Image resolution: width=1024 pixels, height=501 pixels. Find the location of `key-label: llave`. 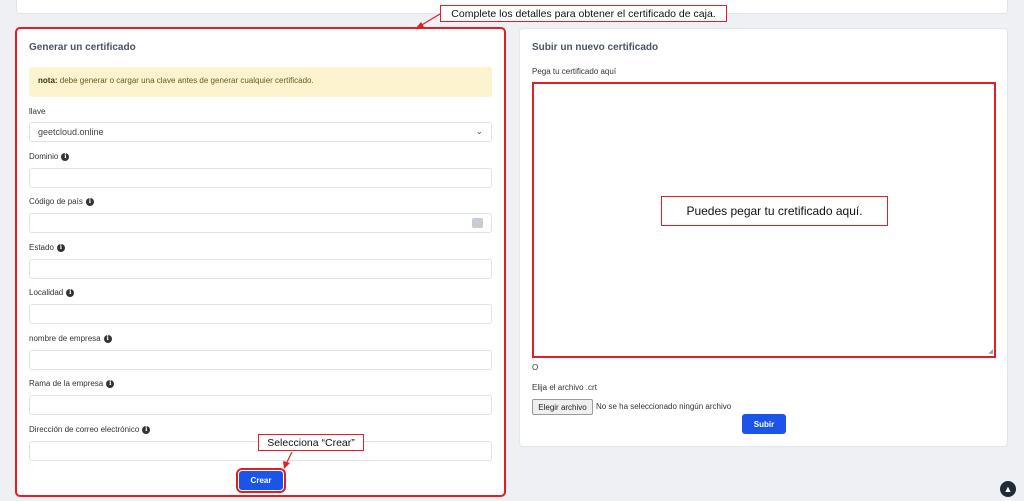

key-label: llave is located at coordinates (37, 111).